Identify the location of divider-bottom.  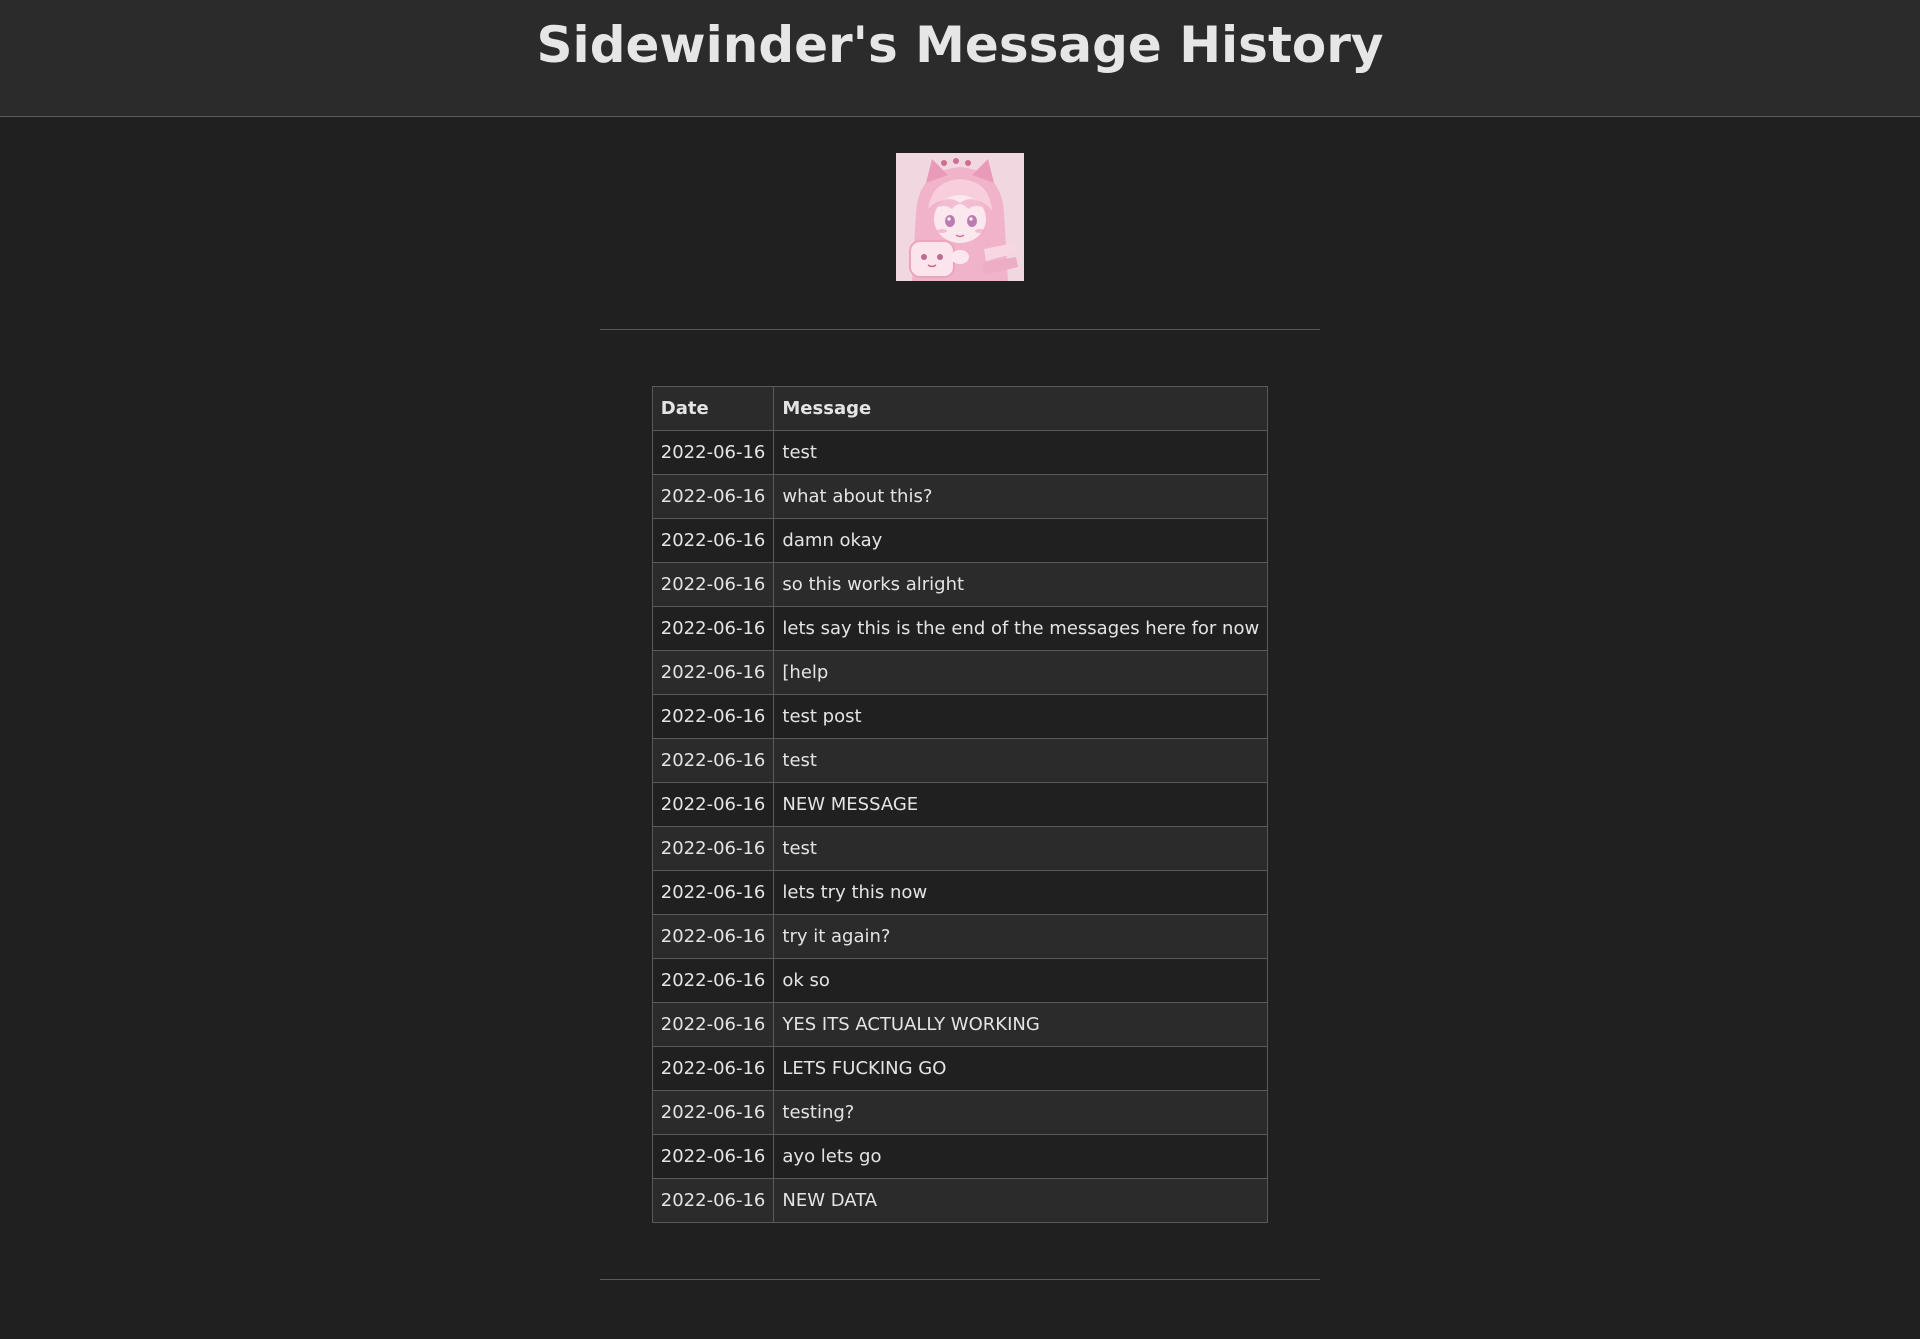
(960, 1279).